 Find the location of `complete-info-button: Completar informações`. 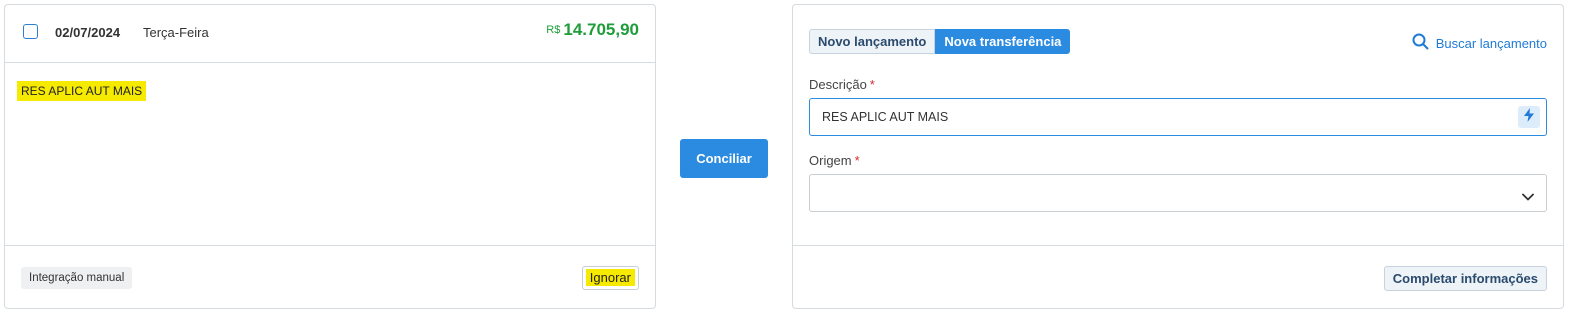

complete-info-button: Completar informações is located at coordinates (1465, 278).